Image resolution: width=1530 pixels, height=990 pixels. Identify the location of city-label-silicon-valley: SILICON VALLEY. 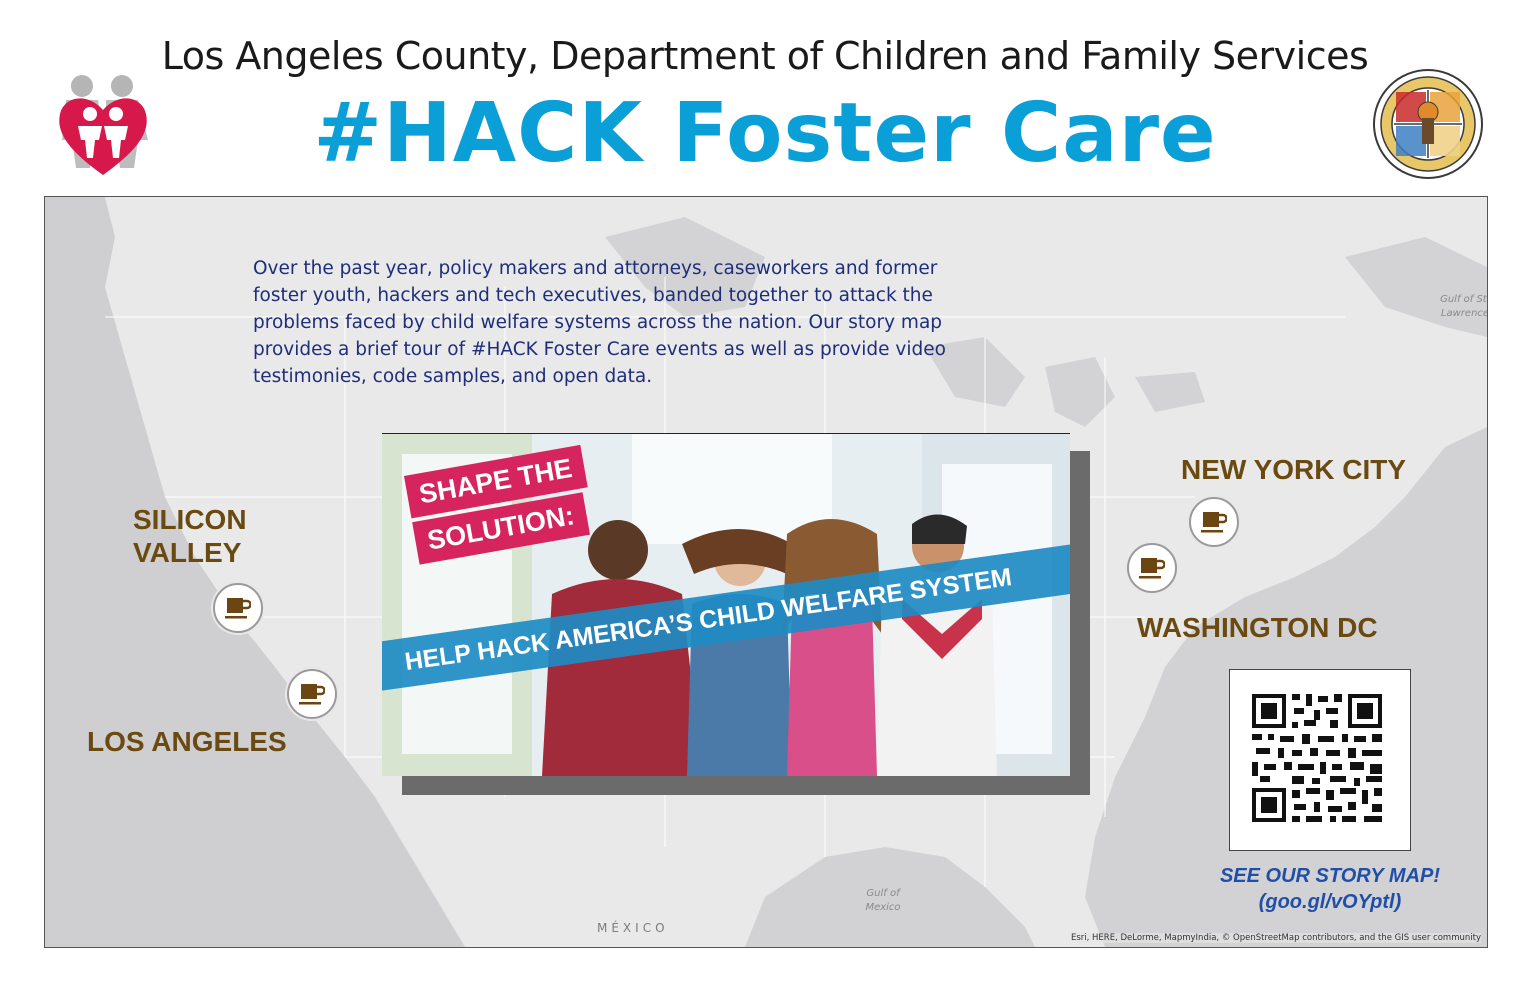
(190, 536).